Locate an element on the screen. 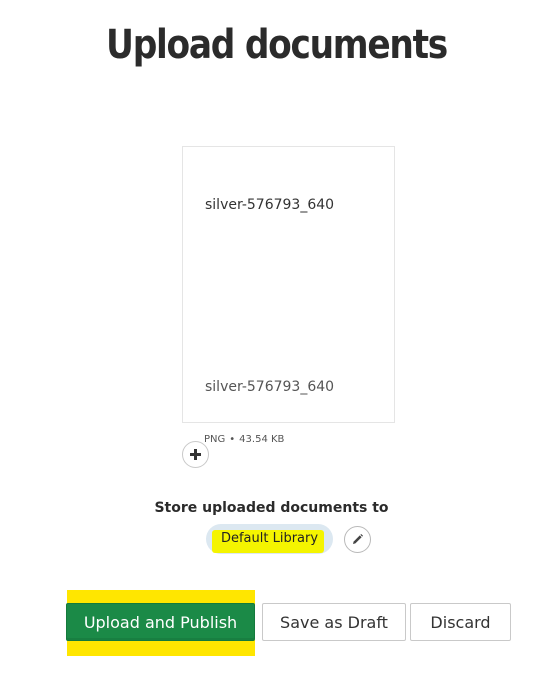 This screenshot has height=677, width=553. page-title: Upload documents is located at coordinates (277, 45).